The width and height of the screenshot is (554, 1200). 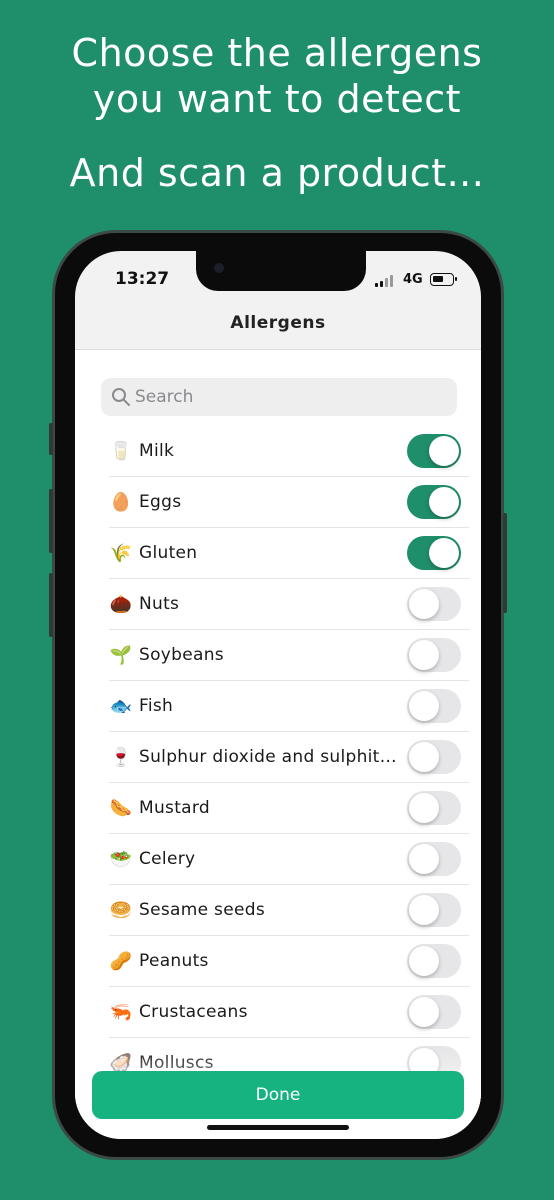 What do you see at coordinates (202, 910) in the screenshot?
I see `allergen-label: Sesame seeds` at bounding box center [202, 910].